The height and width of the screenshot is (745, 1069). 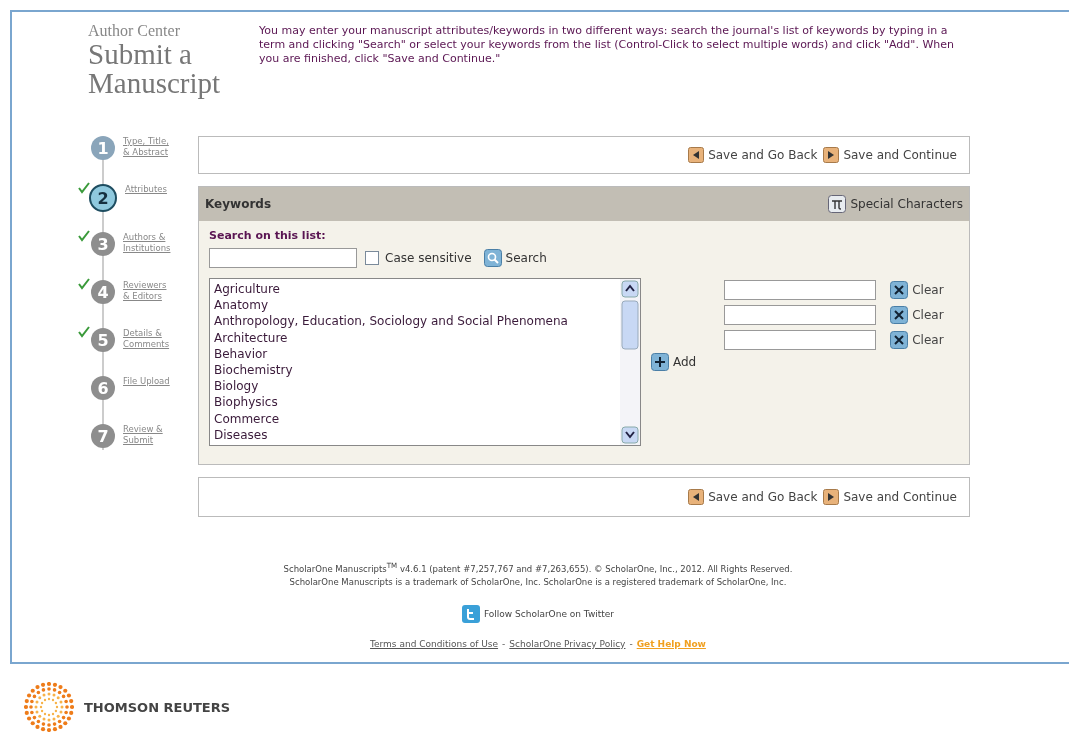 I want to click on search-field, so click(x=283, y=258).